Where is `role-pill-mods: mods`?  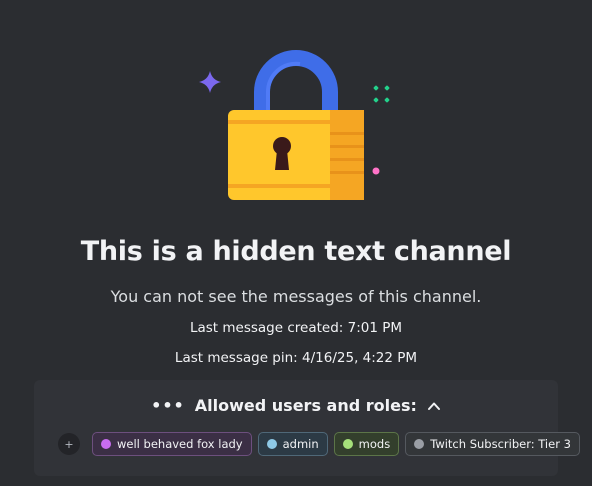 role-pill-mods: mods is located at coordinates (366, 444).